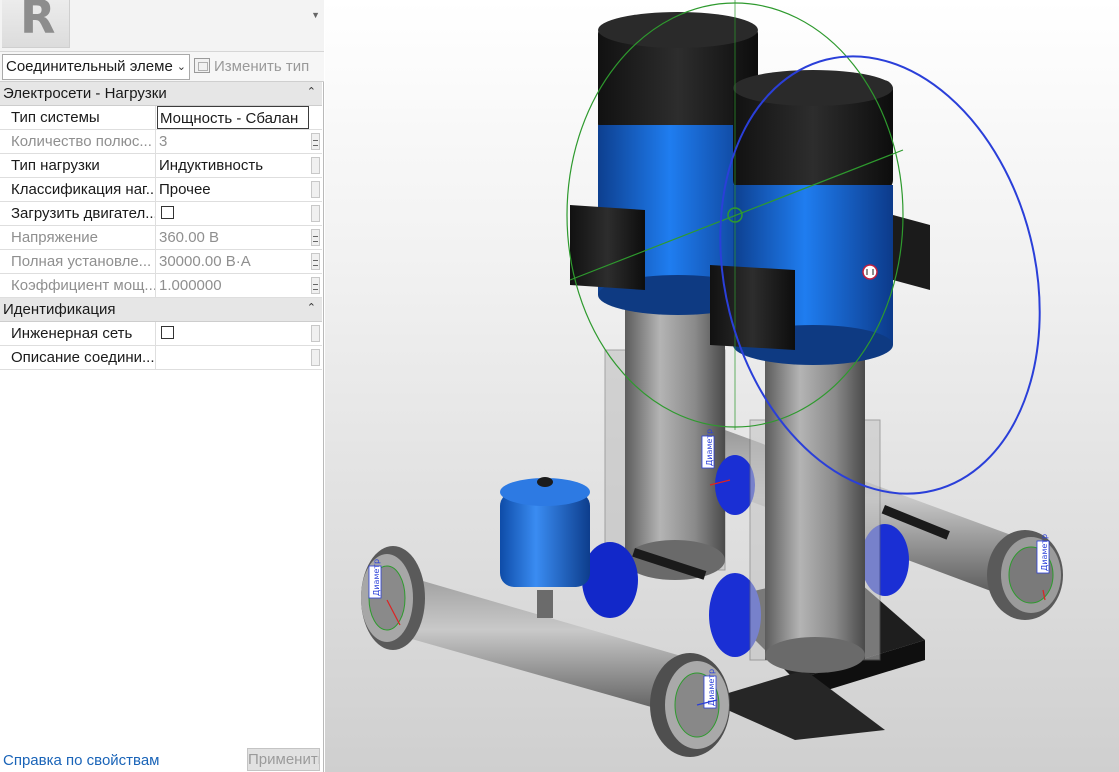  What do you see at coordinates (315, 15) in the screenshot?
I see `chevron-down-icon: ▼` at bounding box center [315, 15].